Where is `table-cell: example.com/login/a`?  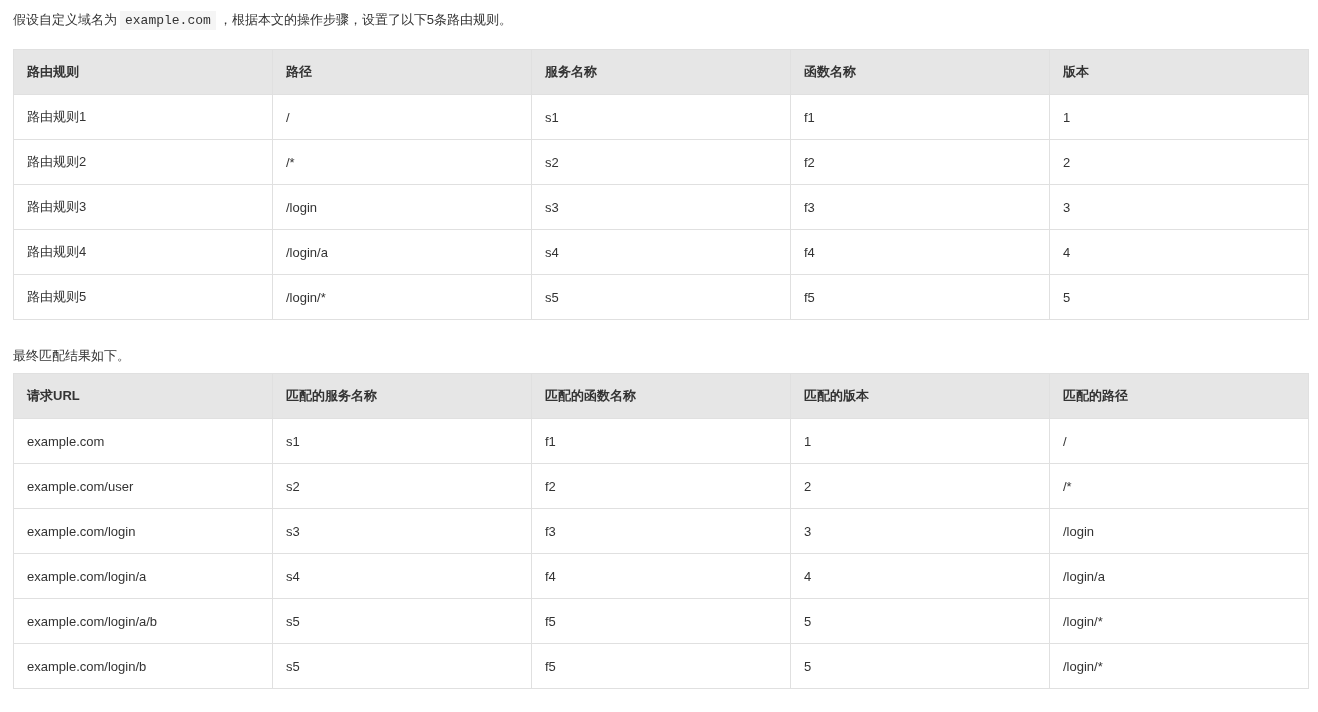 table-cell: example.com/login/a is located at coordinates (143, 576).